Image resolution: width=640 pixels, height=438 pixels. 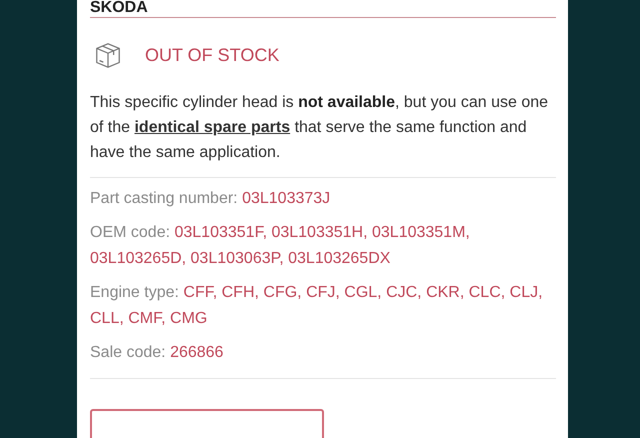 I want to click on spare-parts-link: identical spare parts, so click(x=212, y=127).